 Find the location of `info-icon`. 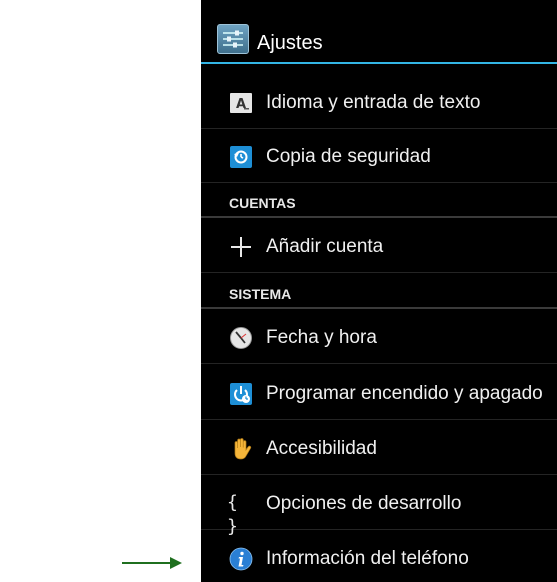

info-icon is located at coordinates (241, 559).